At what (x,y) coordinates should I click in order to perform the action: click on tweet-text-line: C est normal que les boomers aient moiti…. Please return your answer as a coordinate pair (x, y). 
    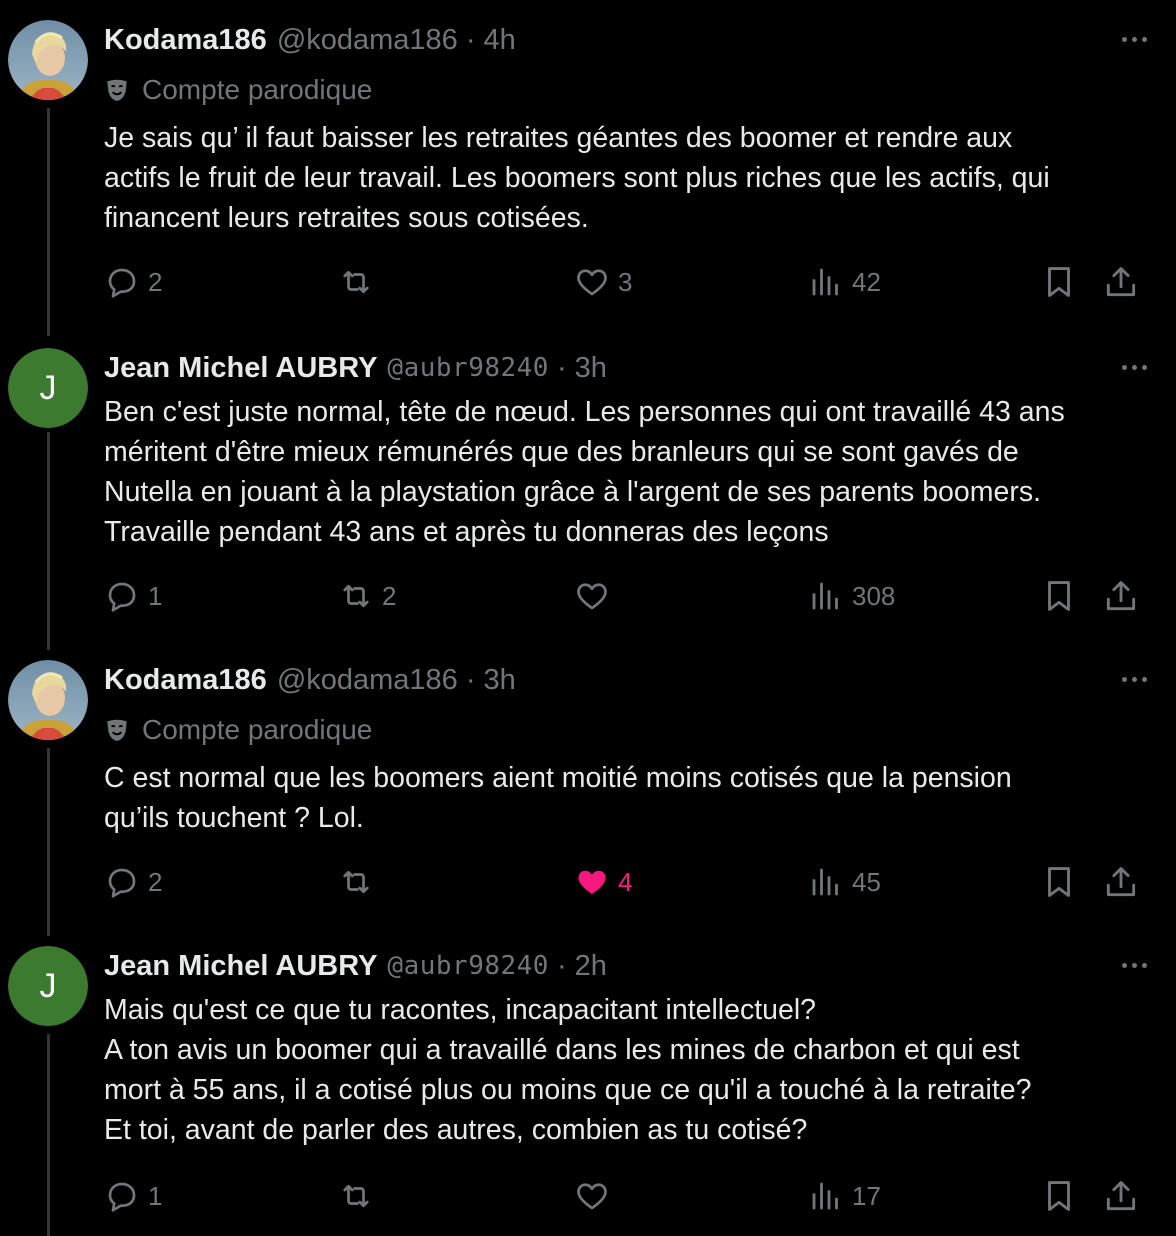
    Looking at the image, I should click on (558, 778).